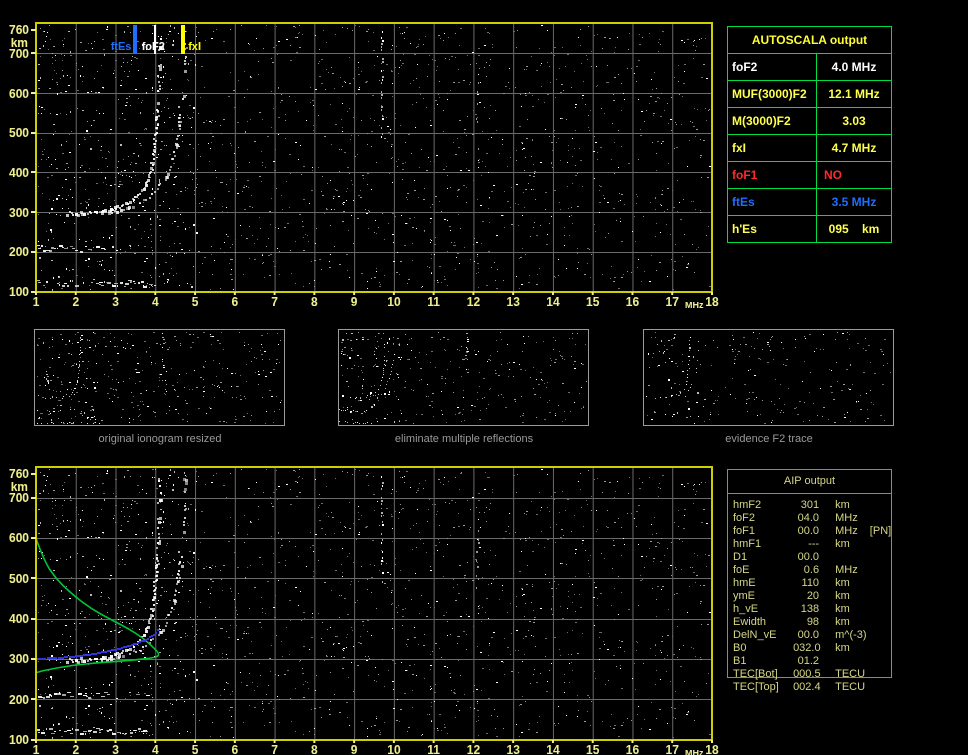 The image size is (968, 755). I want to click on thumbnail-evidence-f2-trace, so click(769, 378).